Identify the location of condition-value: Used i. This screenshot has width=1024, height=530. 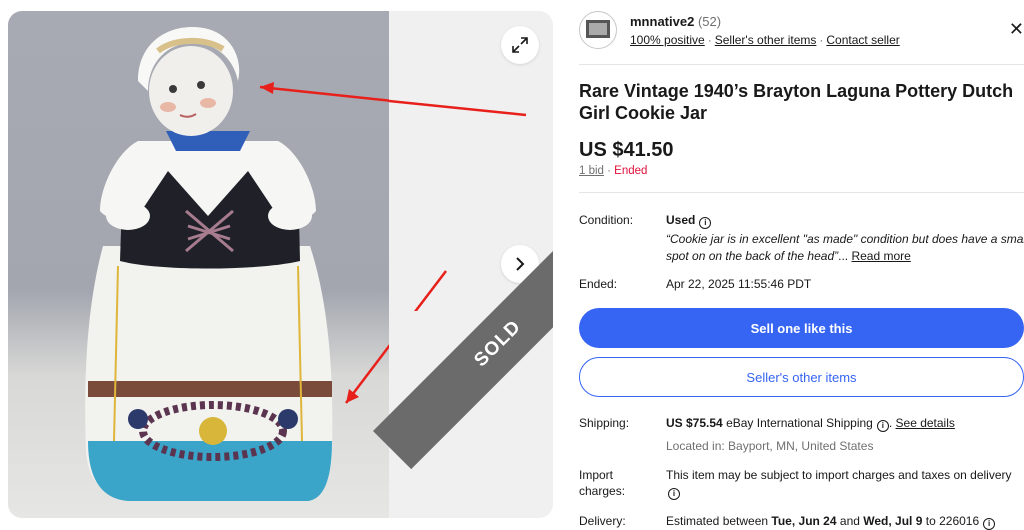
(845, 220).